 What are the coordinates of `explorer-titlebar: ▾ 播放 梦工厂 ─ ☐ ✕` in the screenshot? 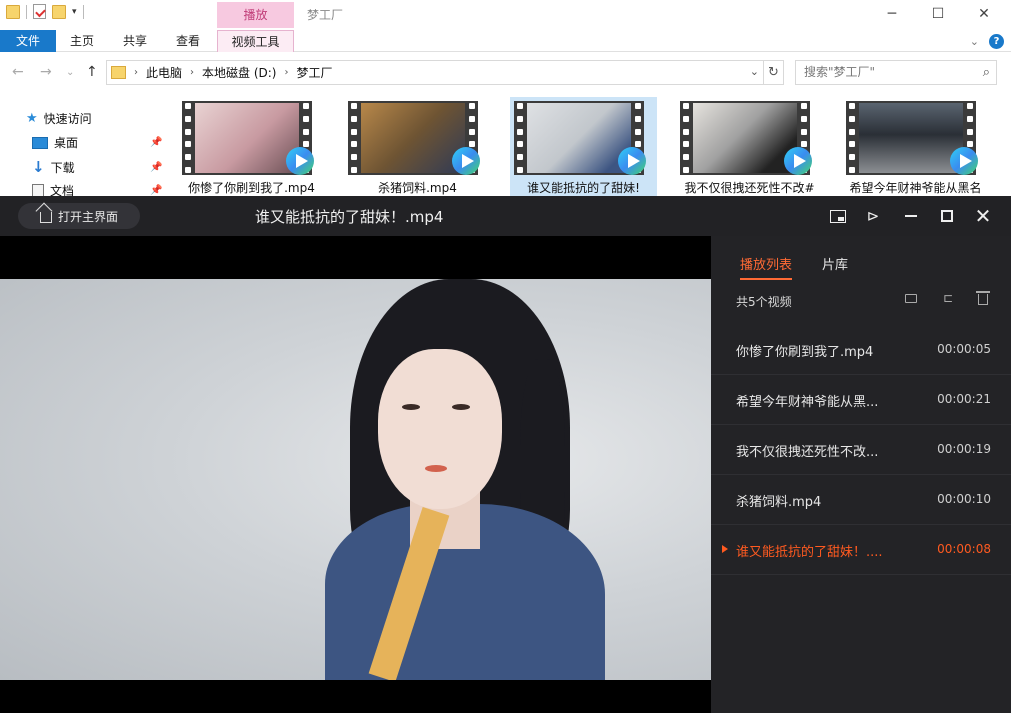 It's located at (505, 15).